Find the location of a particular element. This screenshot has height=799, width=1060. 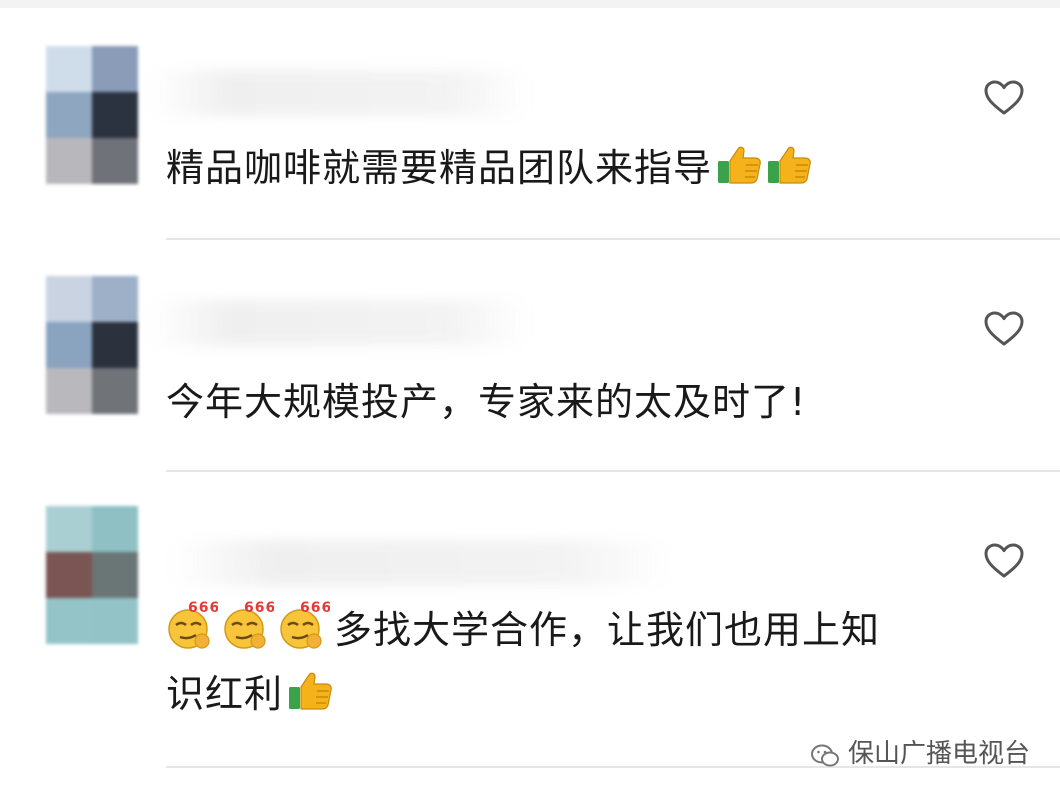

comment-text-line: 识红利 is located at coordinates (606, 694).